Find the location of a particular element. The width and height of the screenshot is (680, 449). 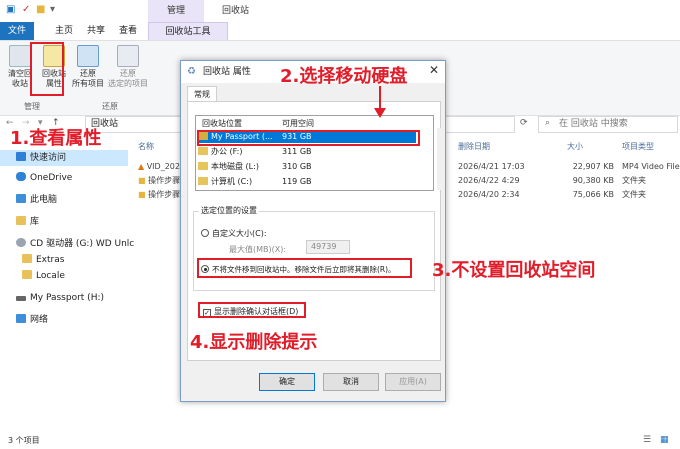

highlight-passport is located at coordinates (308, 138).